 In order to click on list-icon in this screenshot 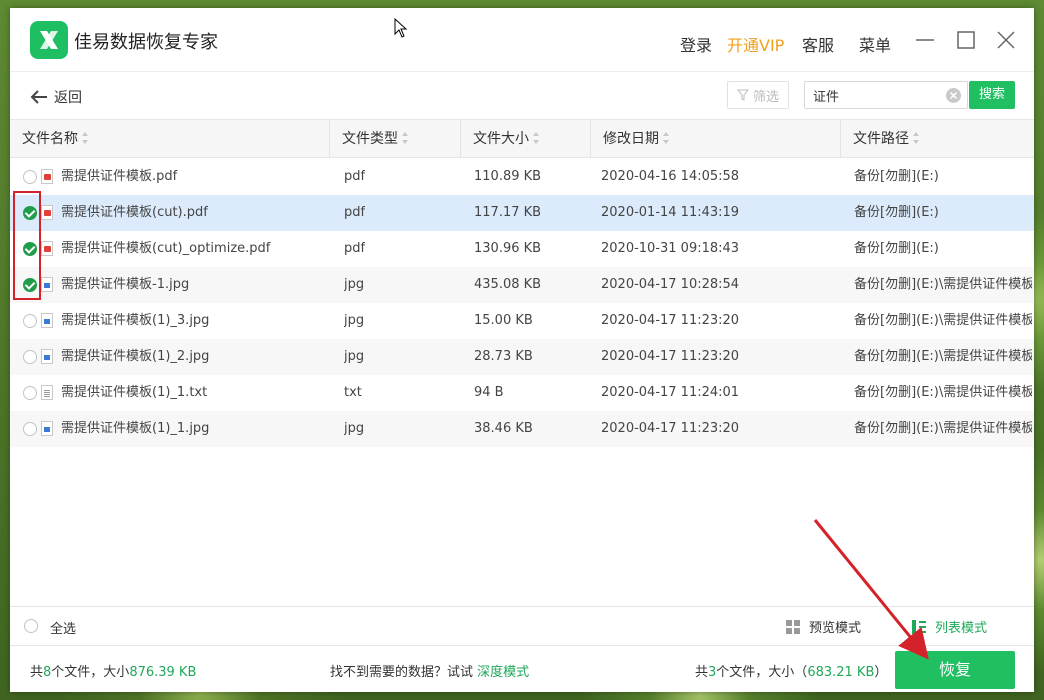, I will do `click(919, 626)`.